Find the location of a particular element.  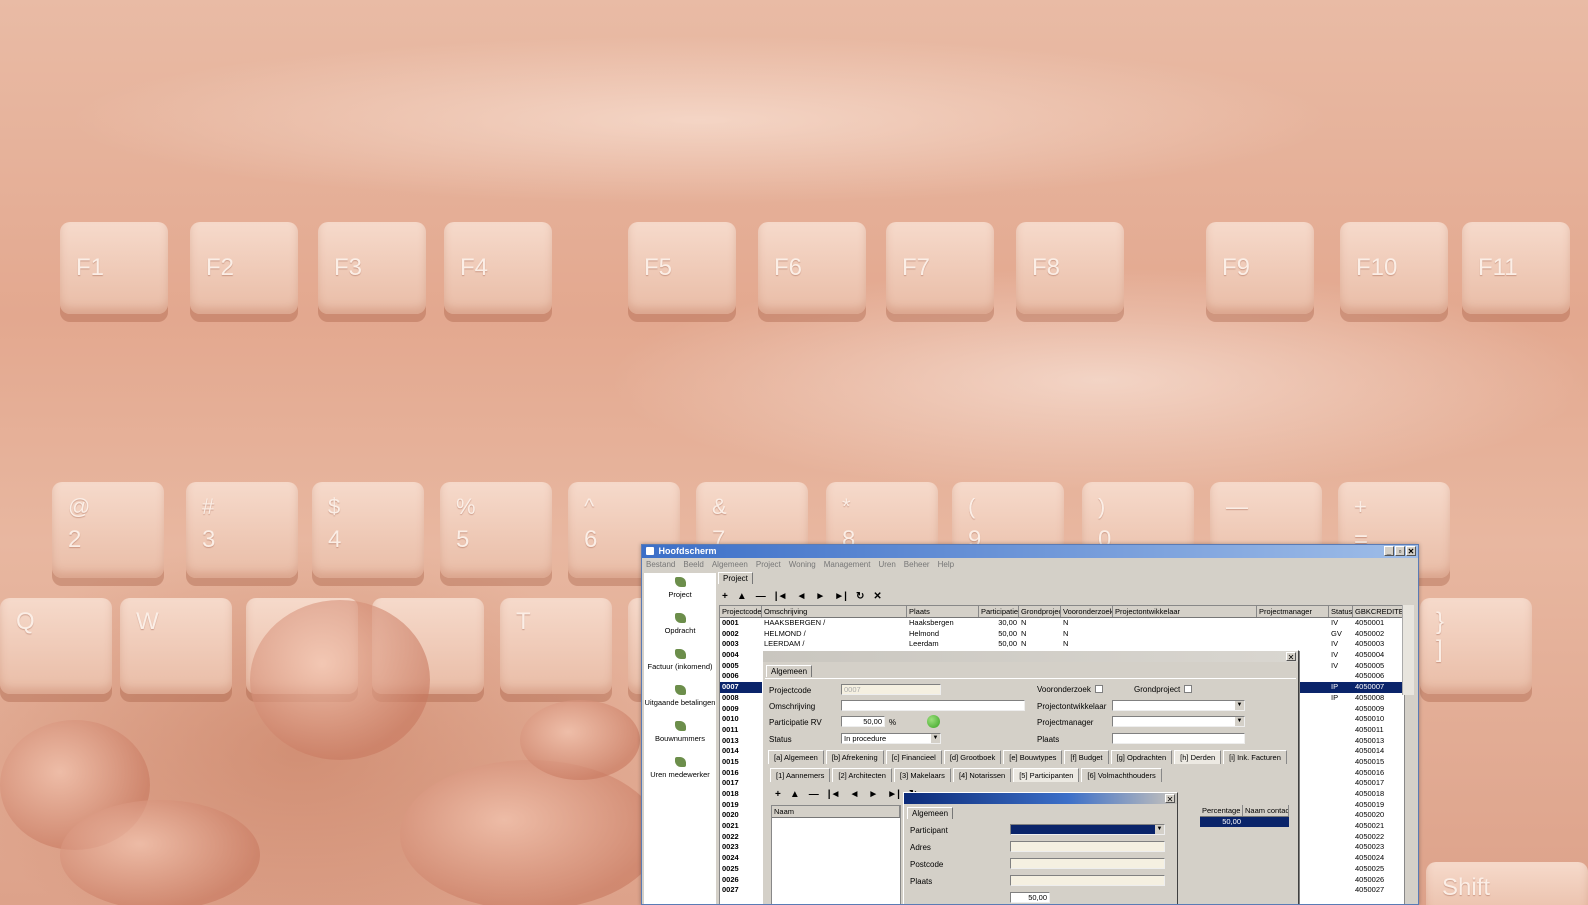

table-cell: 4050007 is located at coordinates (1378, 687).